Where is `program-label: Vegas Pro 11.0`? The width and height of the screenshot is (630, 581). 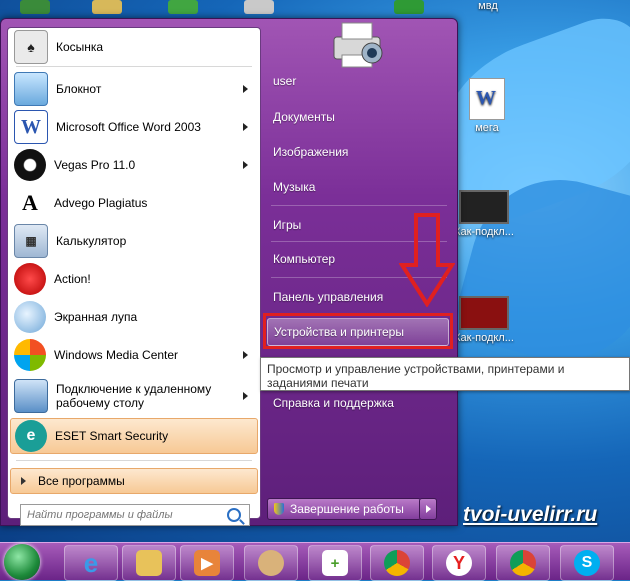
program-label: Vegas Pro 11.0 is located at coordinates (95, 165).